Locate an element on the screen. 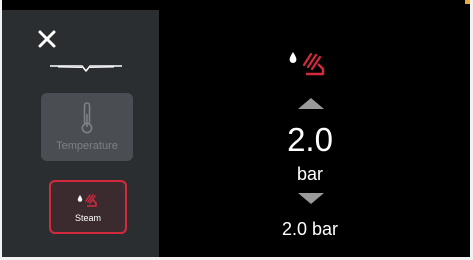  thermometer-icon is located at coordinates (87, 118).